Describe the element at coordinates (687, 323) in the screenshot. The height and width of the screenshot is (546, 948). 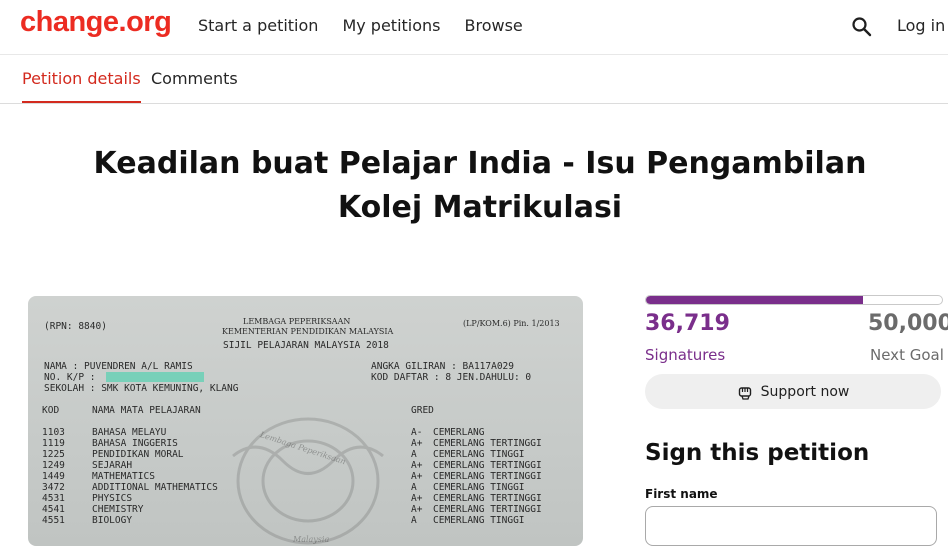
I see `signature-count: 36,719` at that location.